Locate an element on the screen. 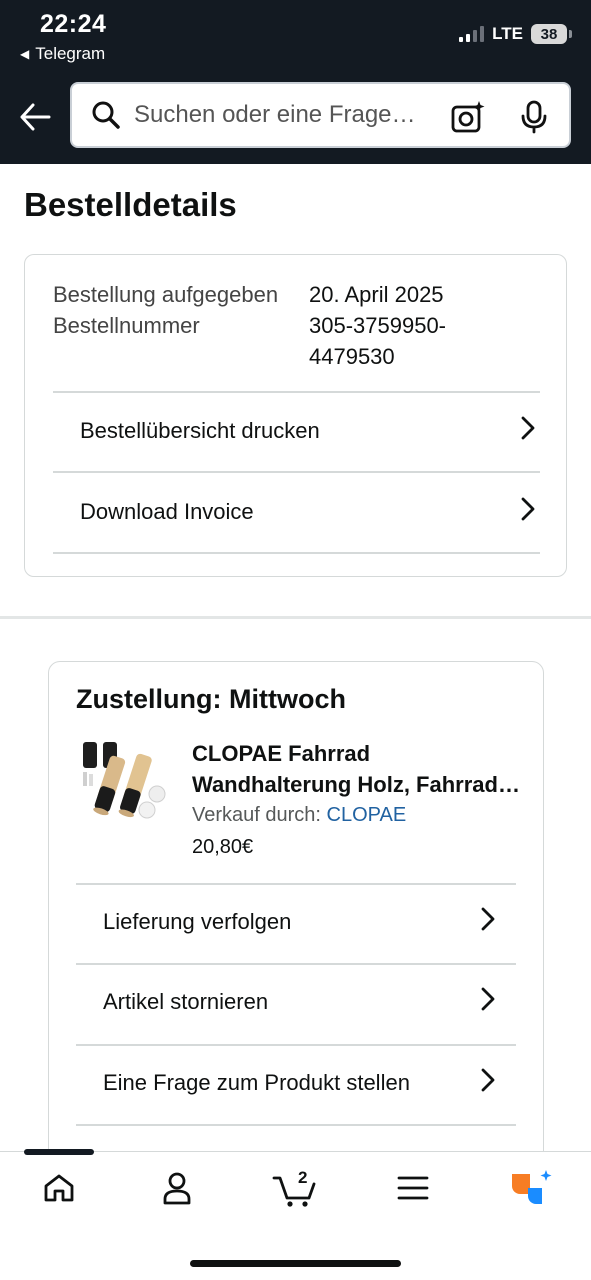  seller-info: Verkauf durch: CLOPAE is located at coordinates (299, 815).